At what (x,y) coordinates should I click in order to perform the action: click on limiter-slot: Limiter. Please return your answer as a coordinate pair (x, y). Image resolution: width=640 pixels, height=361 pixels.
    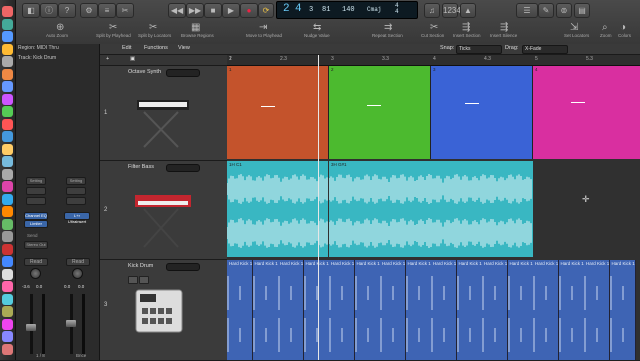
    Looking at the image, I should click on (36, 224).